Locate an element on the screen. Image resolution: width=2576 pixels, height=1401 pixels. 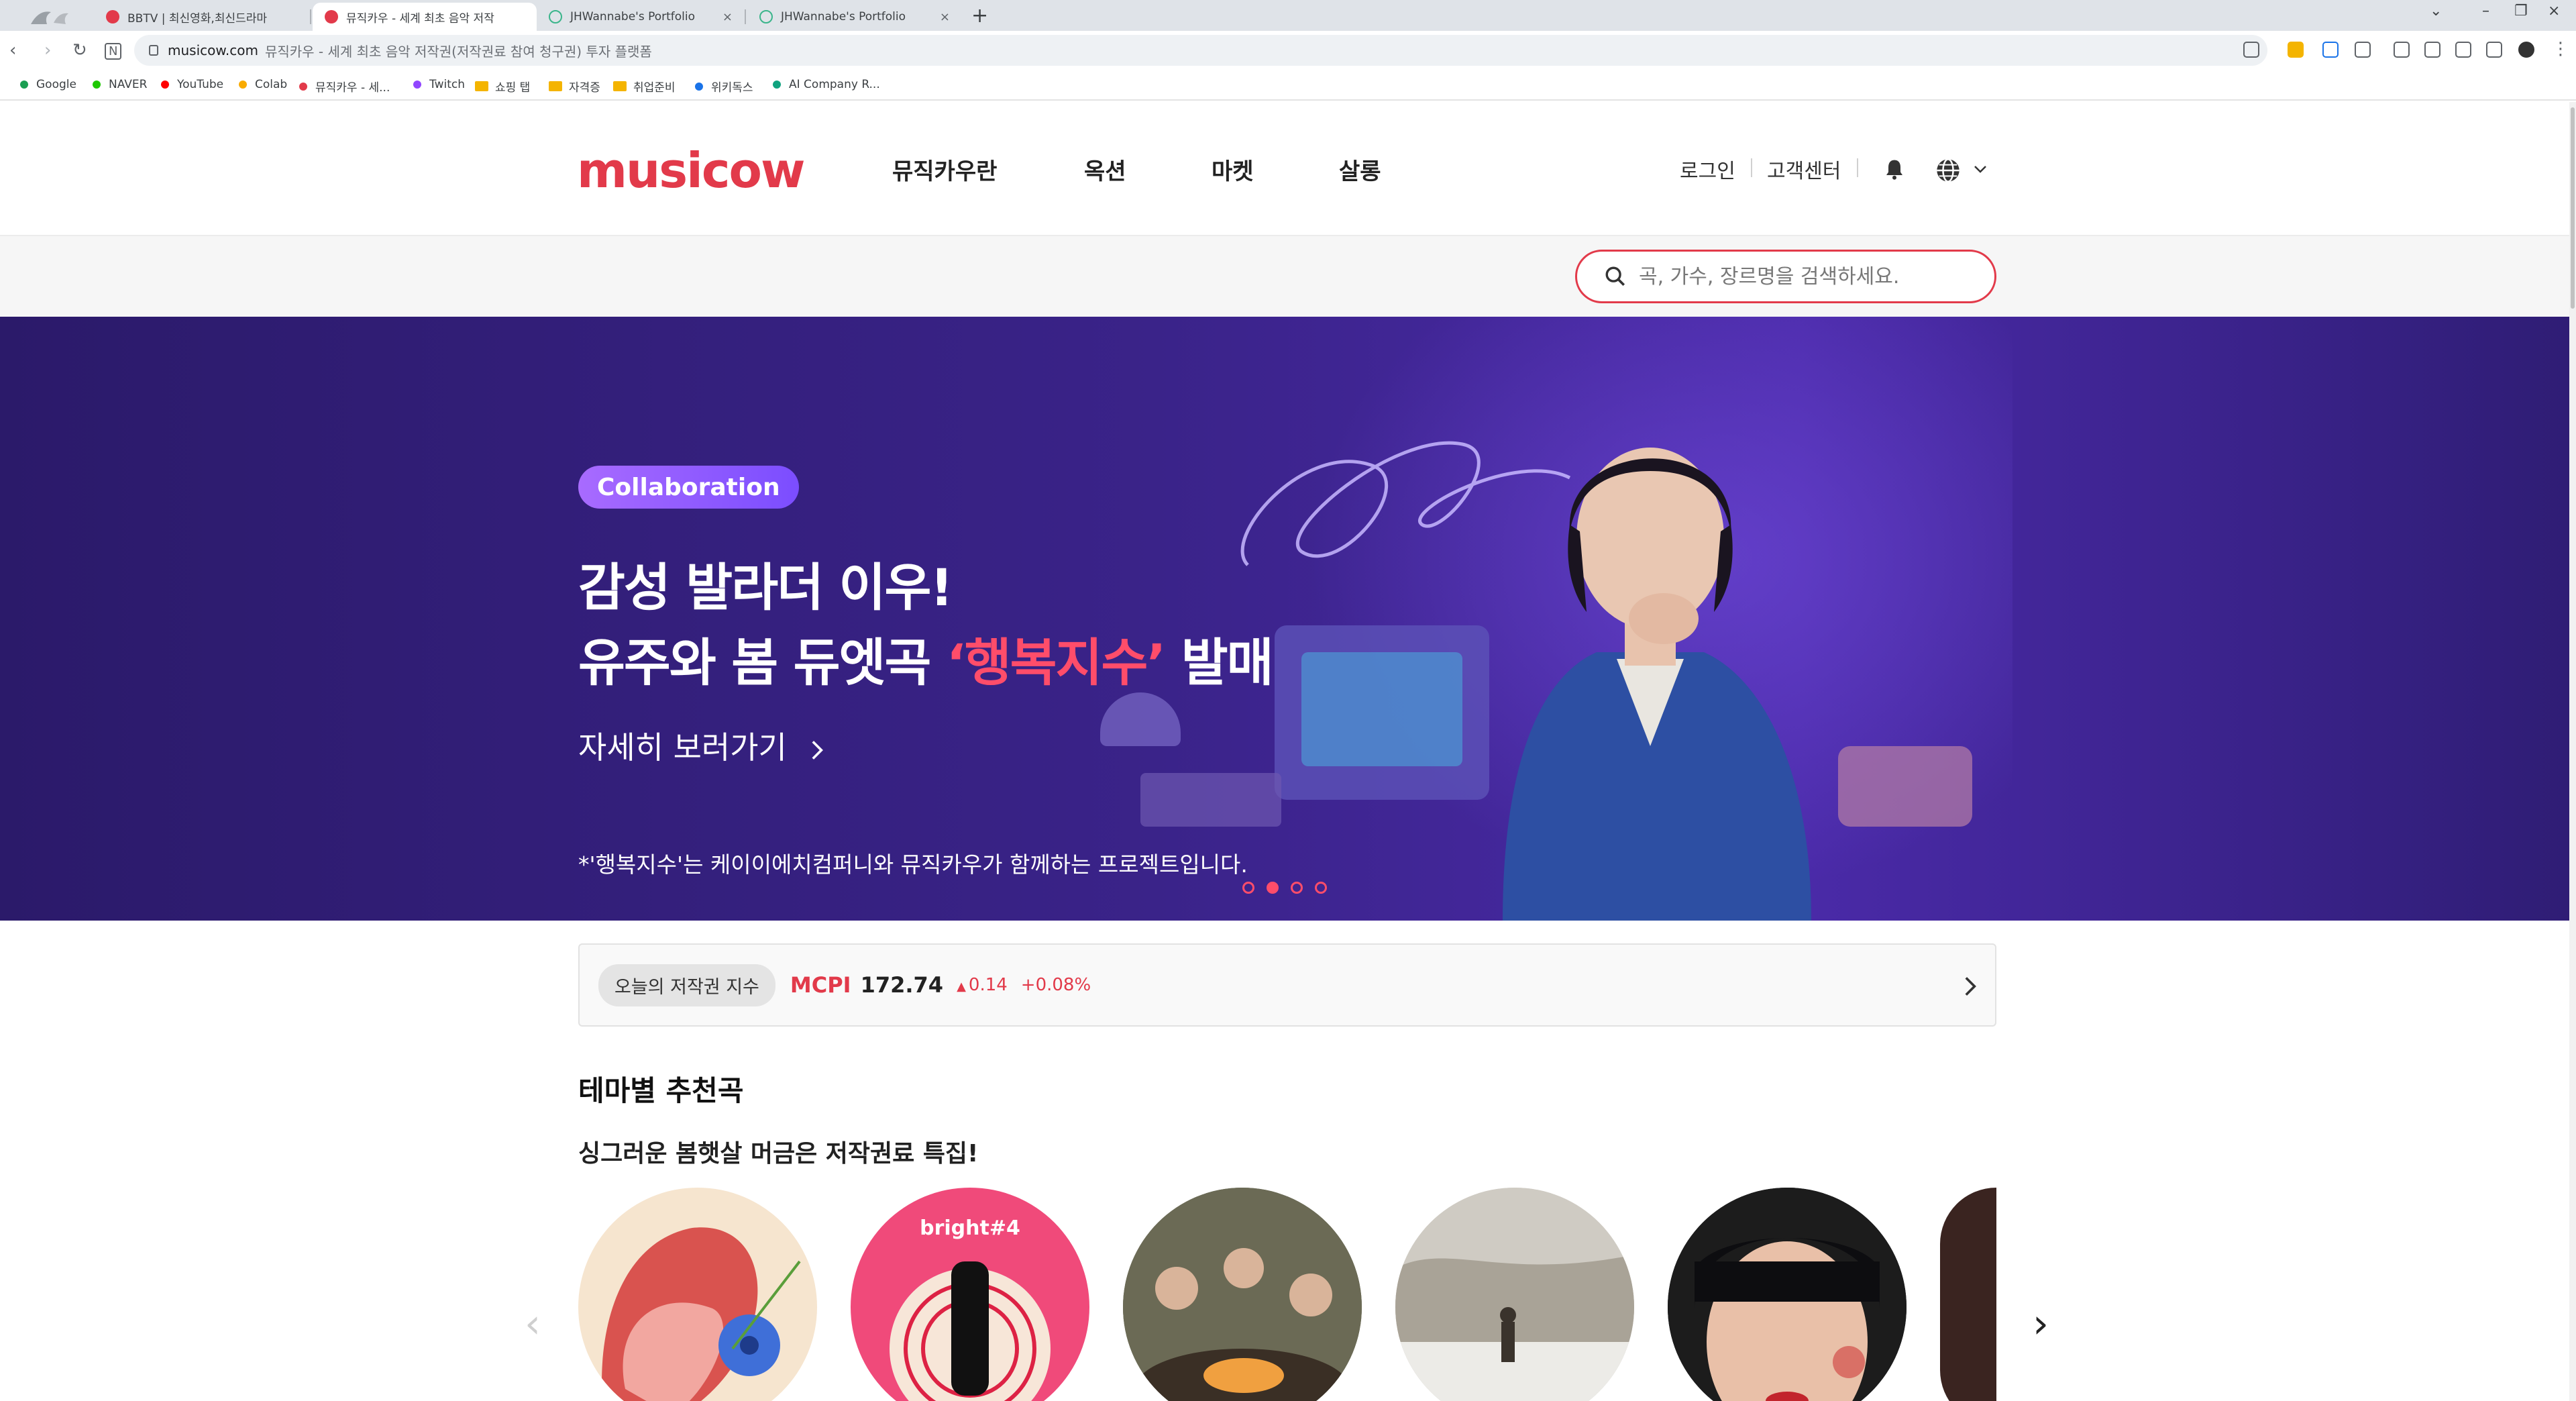
index-change: ▲ 0.14 is located at coordinates (982, 985).